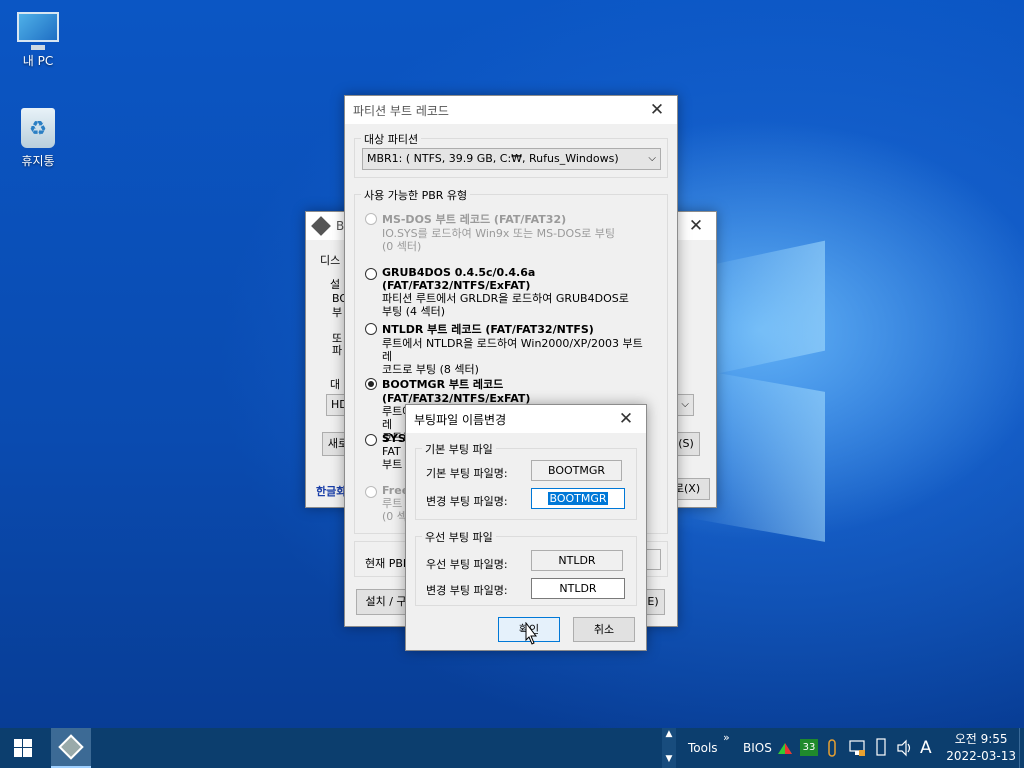 This screenshot has width=1024, height=768. Describe the element at coordinates (981, 739) in the screenshot. I see `clock-time: 오전 9:55` at that location.